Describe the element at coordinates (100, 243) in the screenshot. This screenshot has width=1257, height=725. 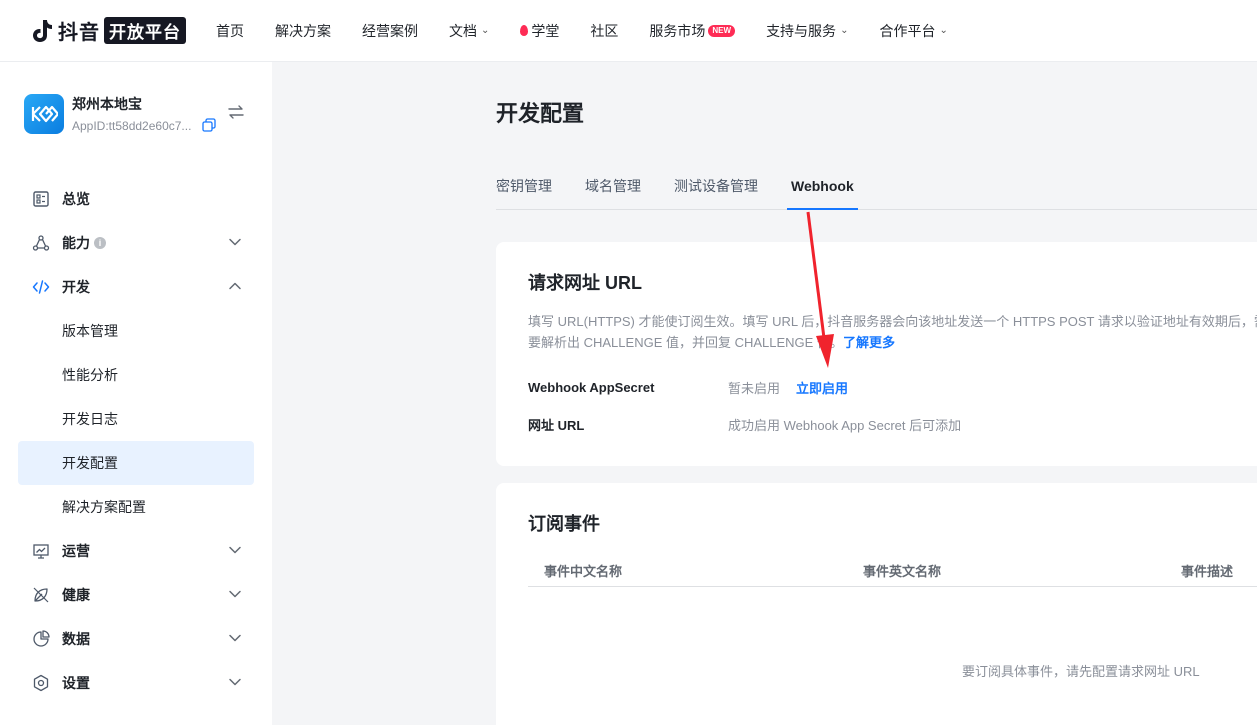
I see `info-icon: i` at that location.